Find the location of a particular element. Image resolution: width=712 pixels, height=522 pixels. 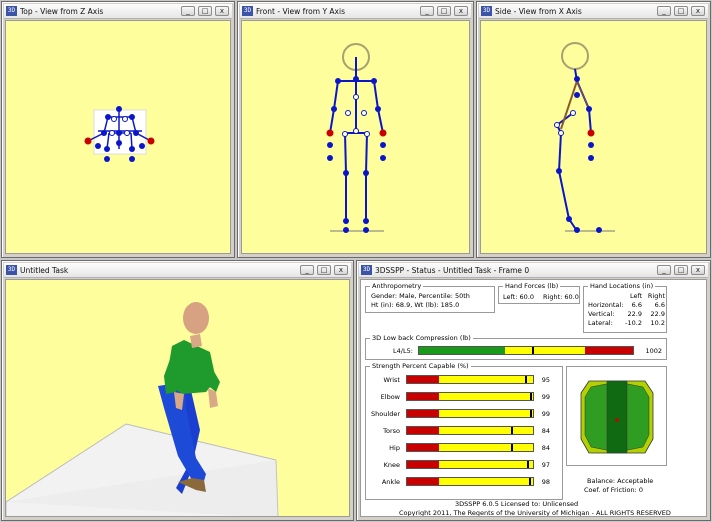

l4-l5-label: L4/L5: is located at coordinates (403, 351).